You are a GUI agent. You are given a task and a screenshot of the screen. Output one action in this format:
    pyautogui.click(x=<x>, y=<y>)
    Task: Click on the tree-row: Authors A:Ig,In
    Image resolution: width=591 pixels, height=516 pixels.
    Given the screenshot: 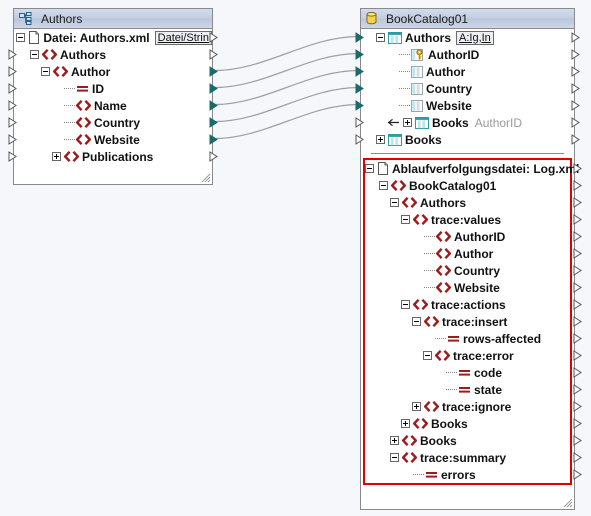 What is the action you would take?
    pyautogui.click(x=467, y=37)
    